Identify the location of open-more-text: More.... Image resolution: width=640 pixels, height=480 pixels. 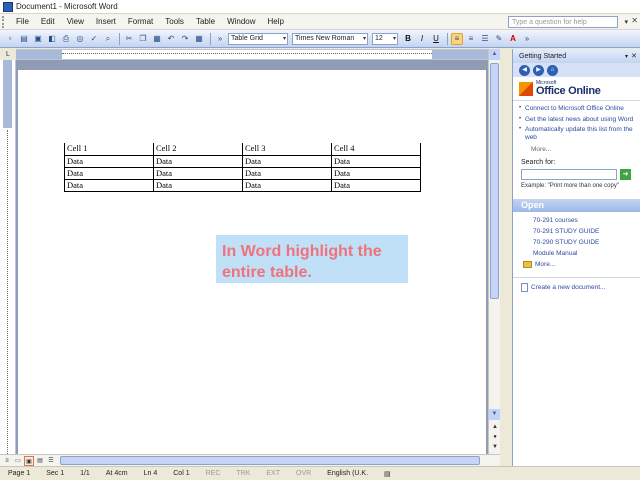
(545, 264).